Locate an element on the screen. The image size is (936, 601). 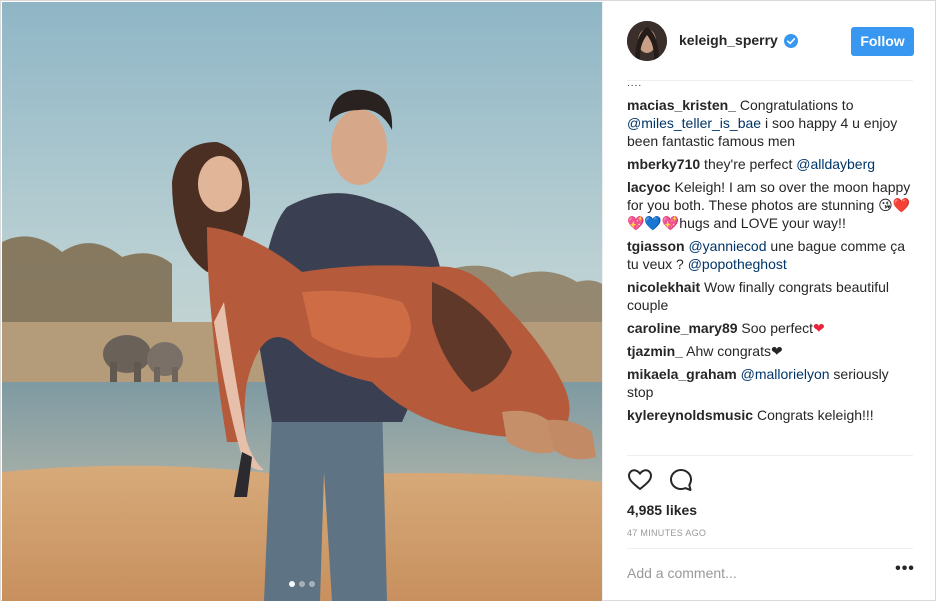
comments-divider is located at coordinates (770, 455).